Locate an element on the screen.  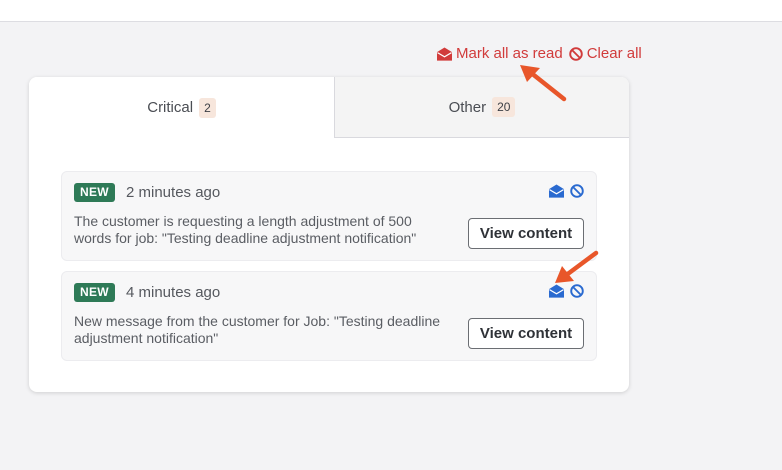
mark-all-read-button: Mark all as read is located at coordinates (500, 53).